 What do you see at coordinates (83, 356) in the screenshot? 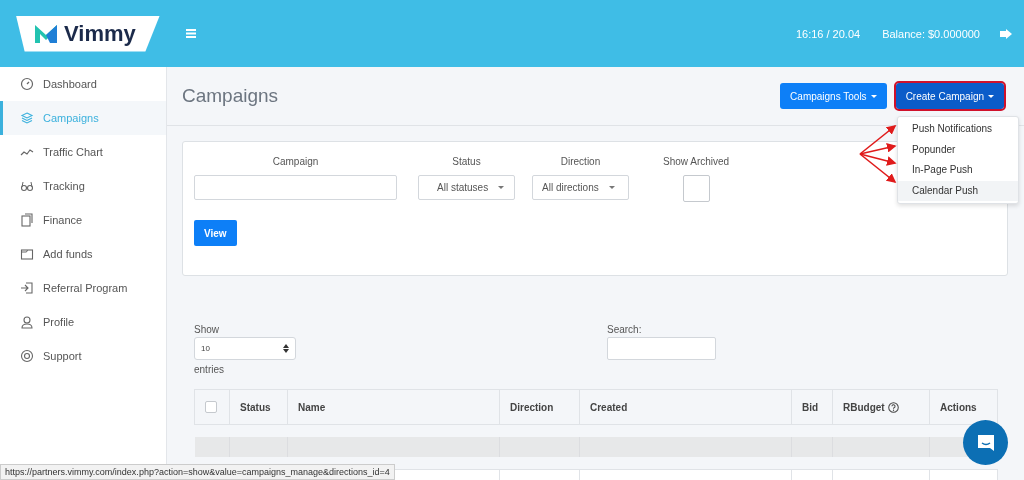
I see `sidebar-item: Support` at bounding box center [83, 356].